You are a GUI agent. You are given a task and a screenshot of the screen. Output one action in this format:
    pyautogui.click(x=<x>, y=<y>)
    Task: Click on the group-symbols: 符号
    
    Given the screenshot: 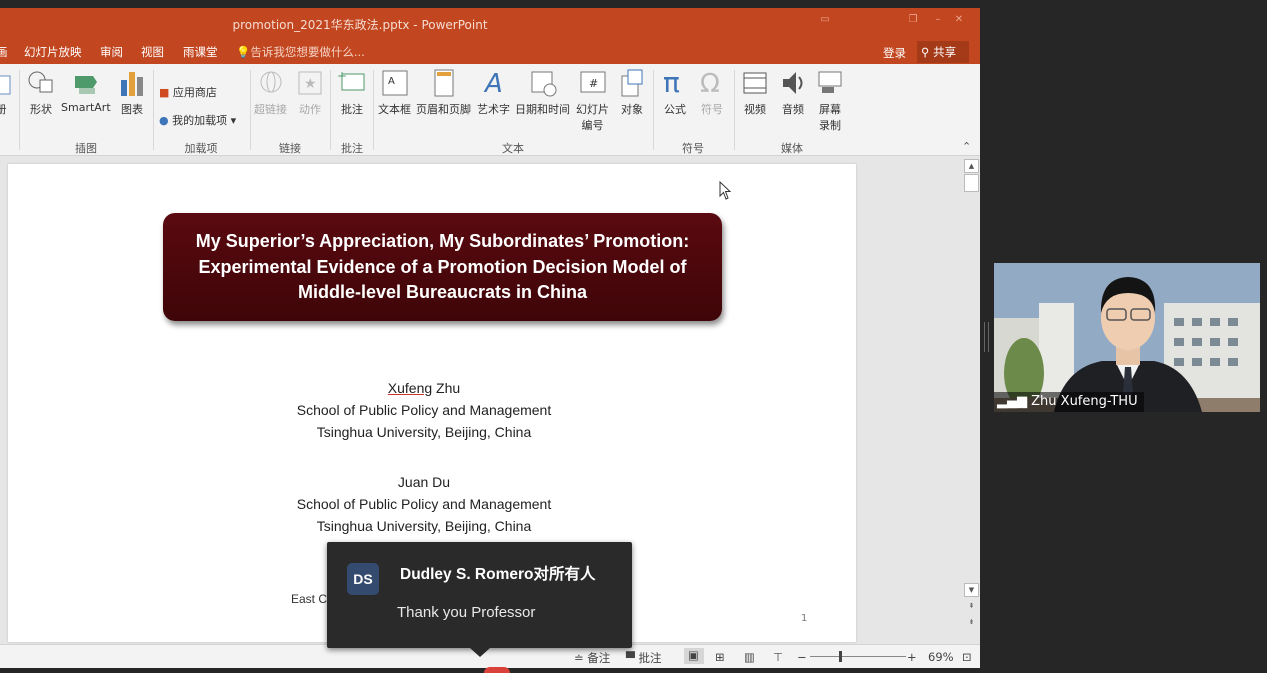 What is the action you would take?
    pyautogui.click(x=693, y=148)
    